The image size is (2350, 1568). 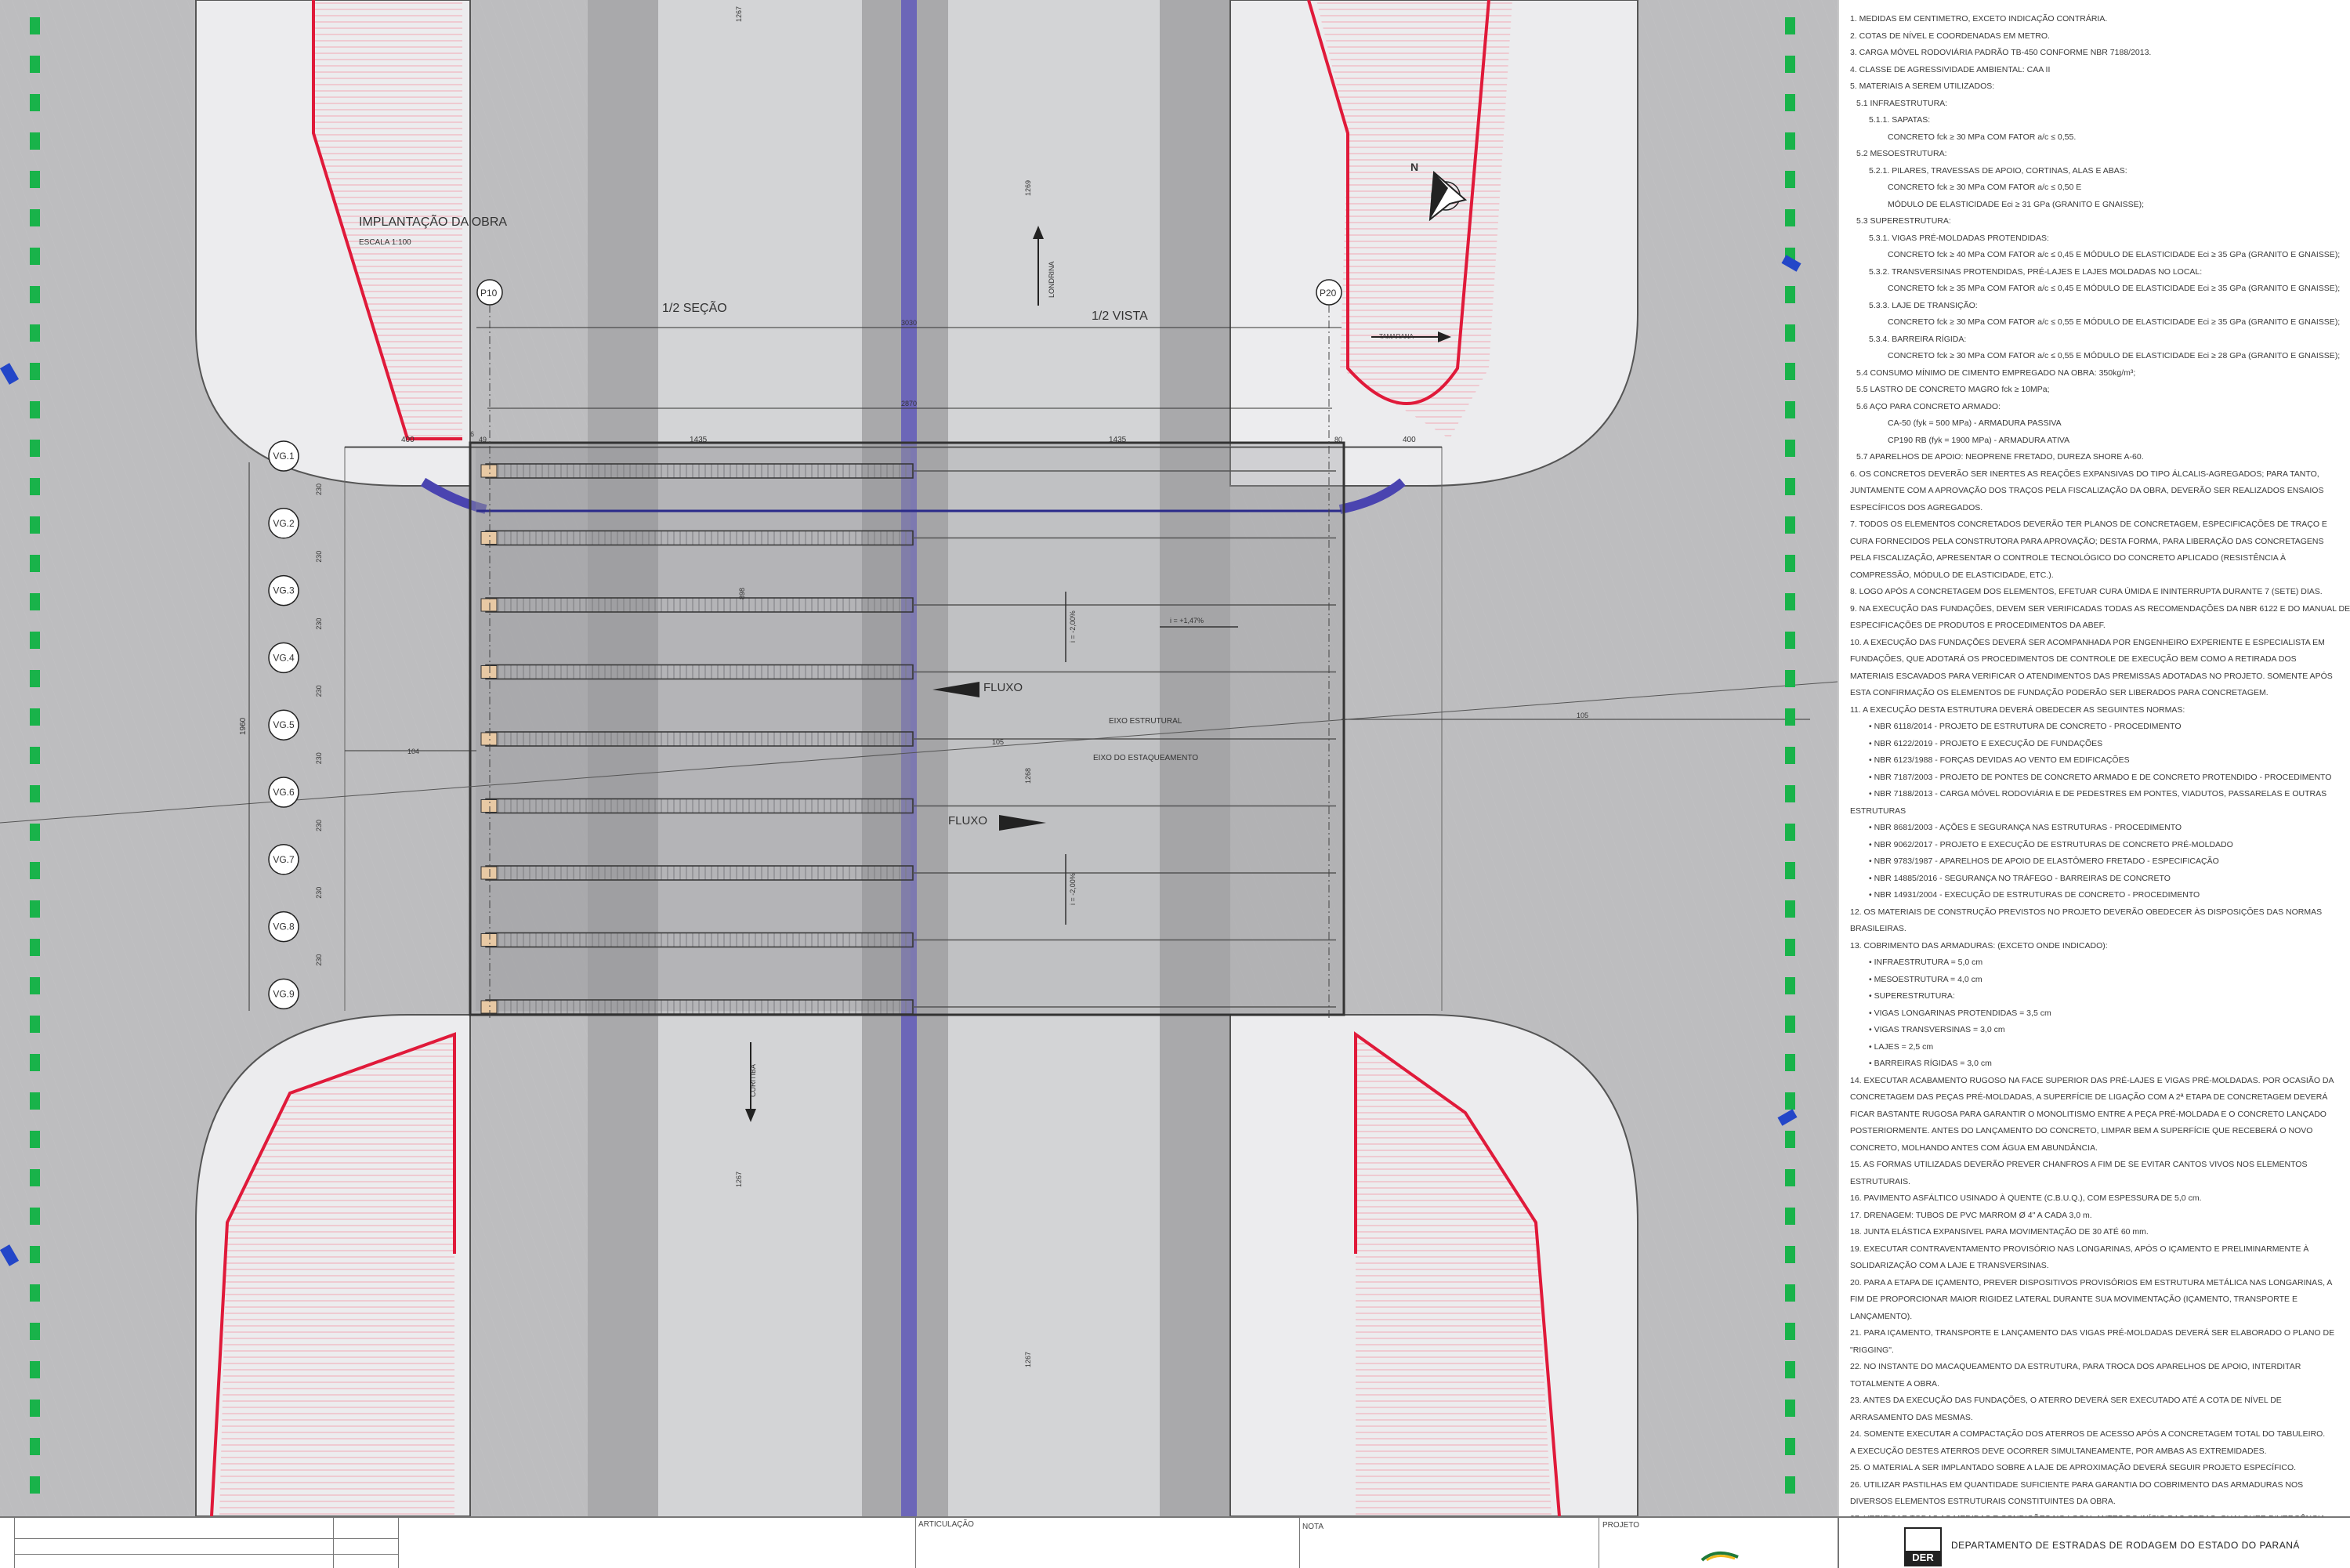 I want to click on axis-structural-label: EIXO ESTRUTURAL, so click(x=1146, y=722).